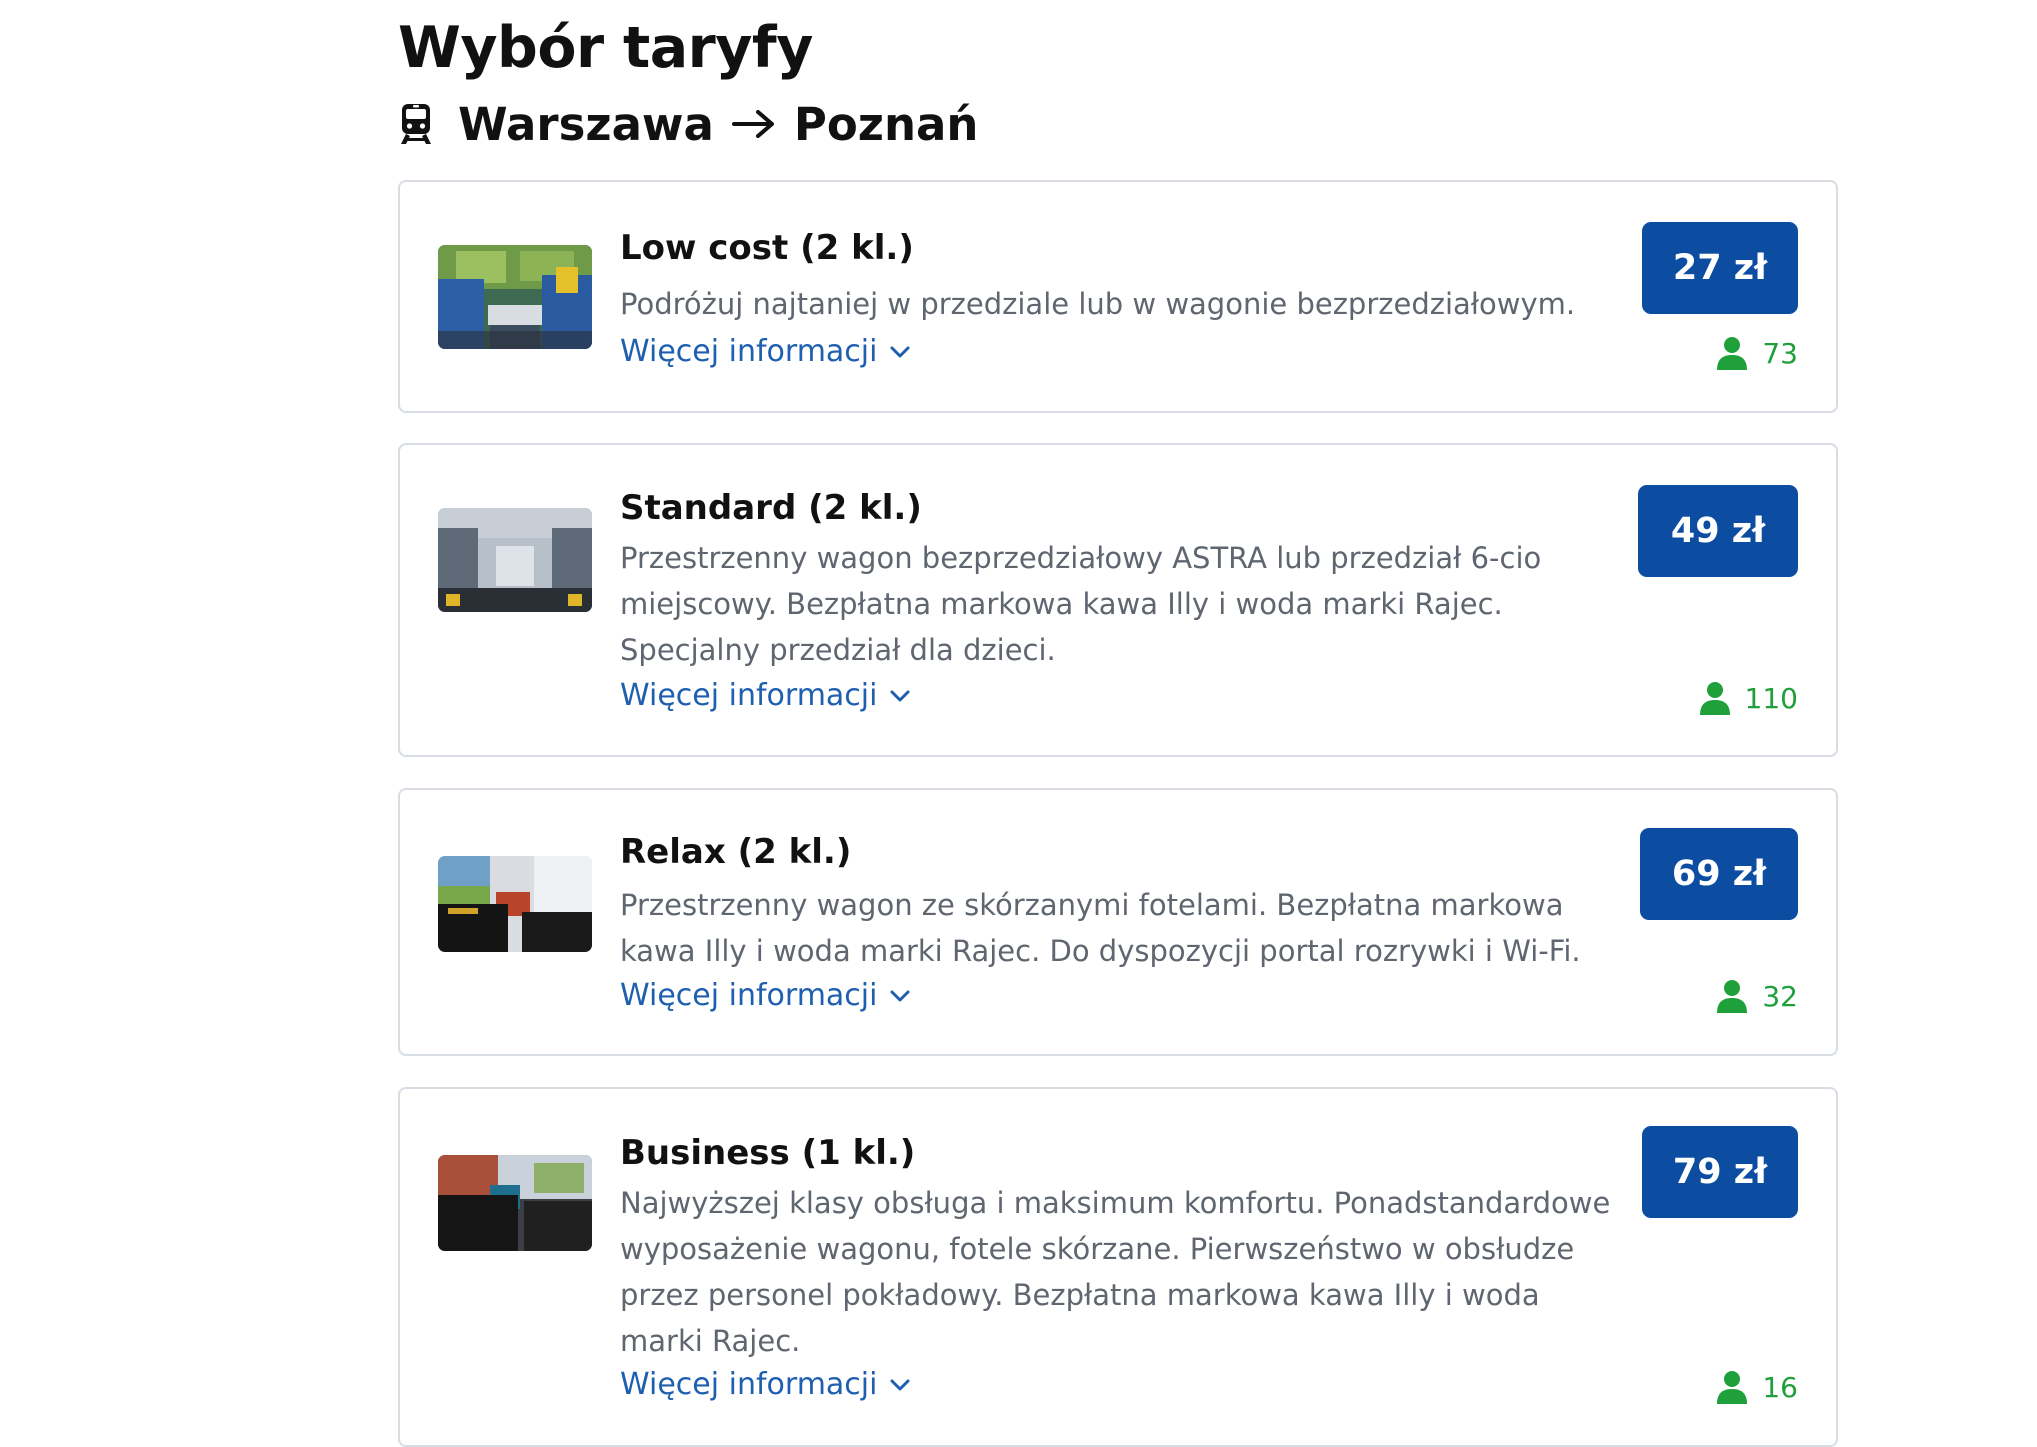  I want to click on fare-photo-standard, so click(515, 560).